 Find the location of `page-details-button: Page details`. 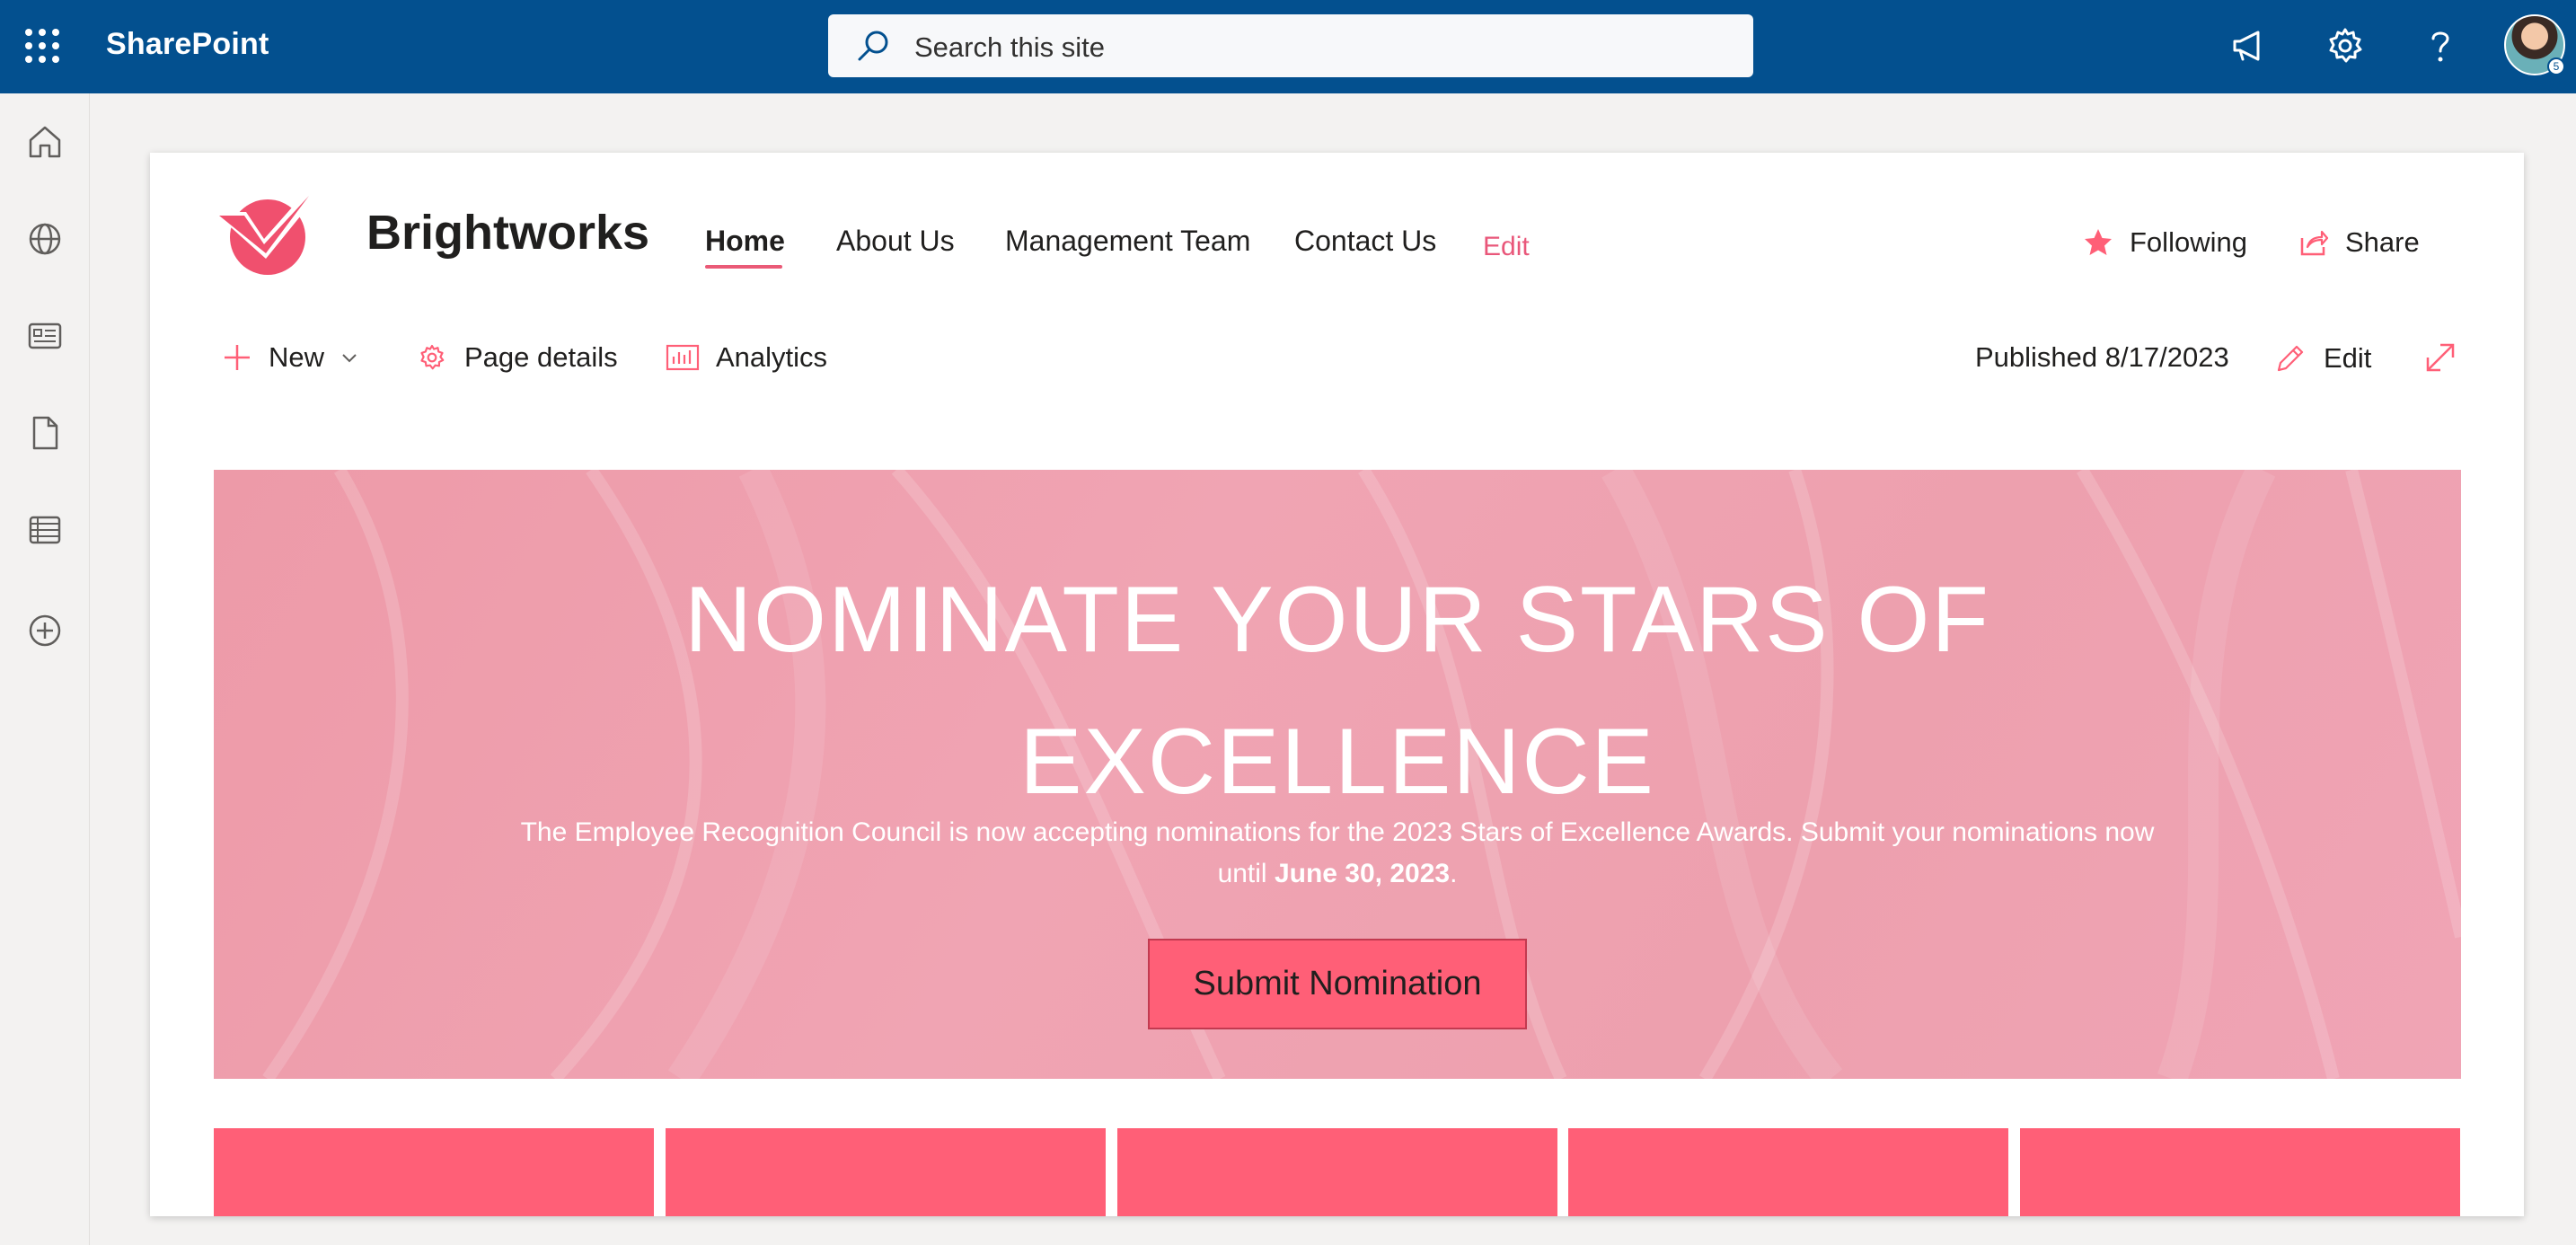

page-details-button: Page details is located at coordinates (517, 357).